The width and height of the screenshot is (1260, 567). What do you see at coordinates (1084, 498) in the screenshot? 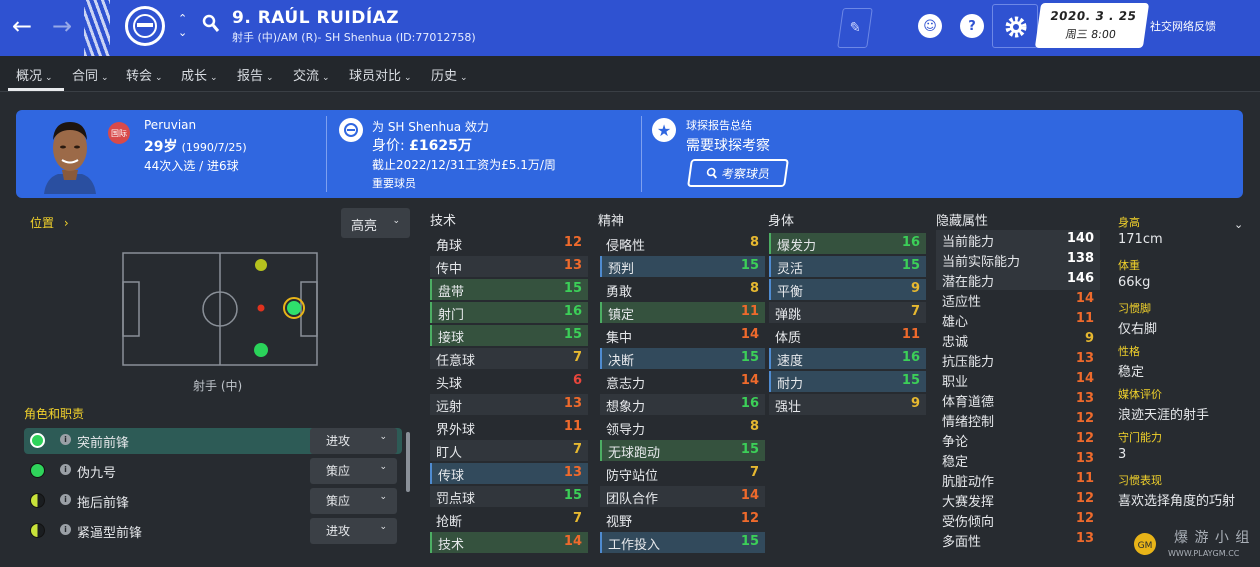
I see `attribute-value: 12` at bounding box center [1084, 498].